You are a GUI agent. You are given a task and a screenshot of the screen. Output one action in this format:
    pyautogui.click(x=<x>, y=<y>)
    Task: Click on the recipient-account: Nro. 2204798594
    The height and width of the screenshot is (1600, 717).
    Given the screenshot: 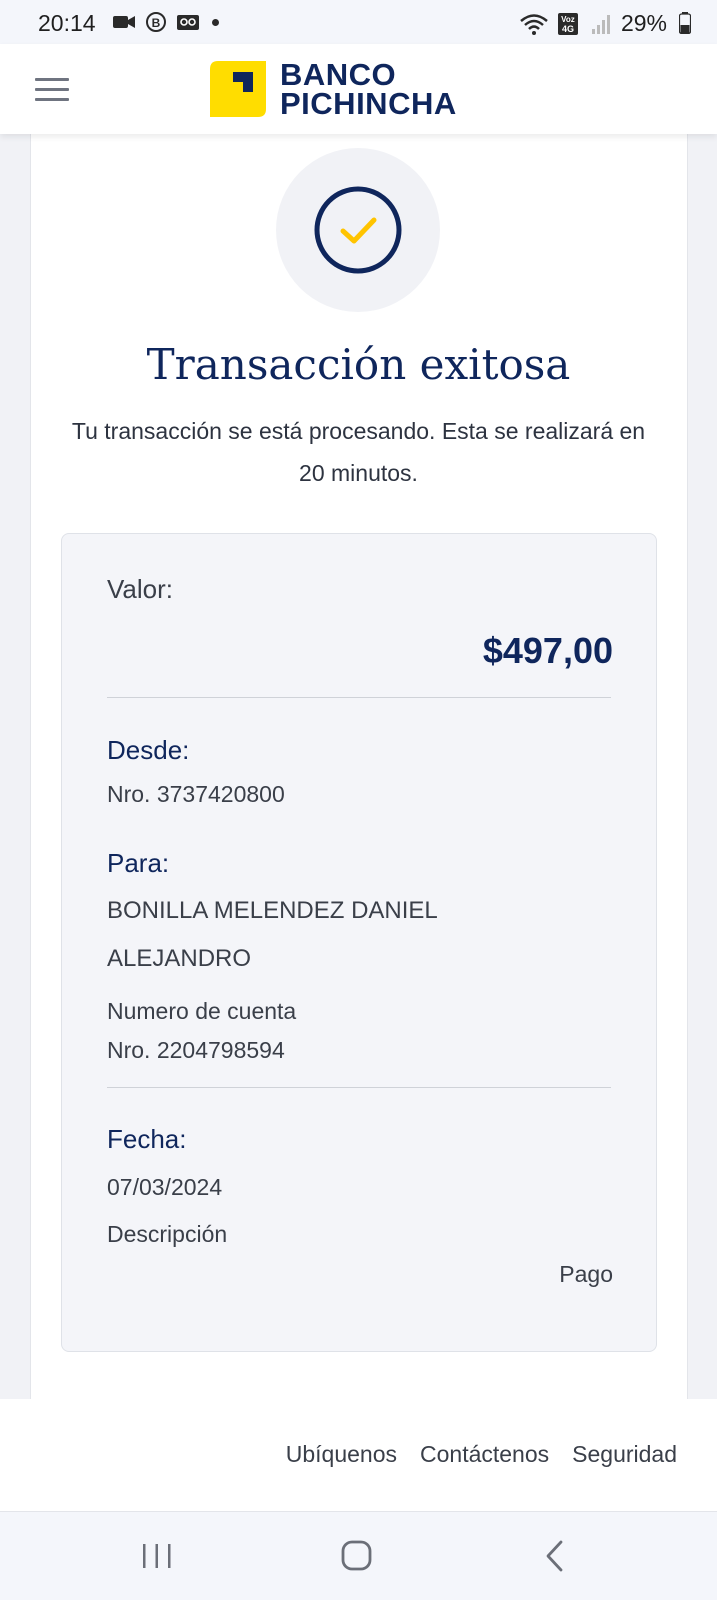 What is the action you would take?
    pyautogui.click(x=196, y=1050)
    